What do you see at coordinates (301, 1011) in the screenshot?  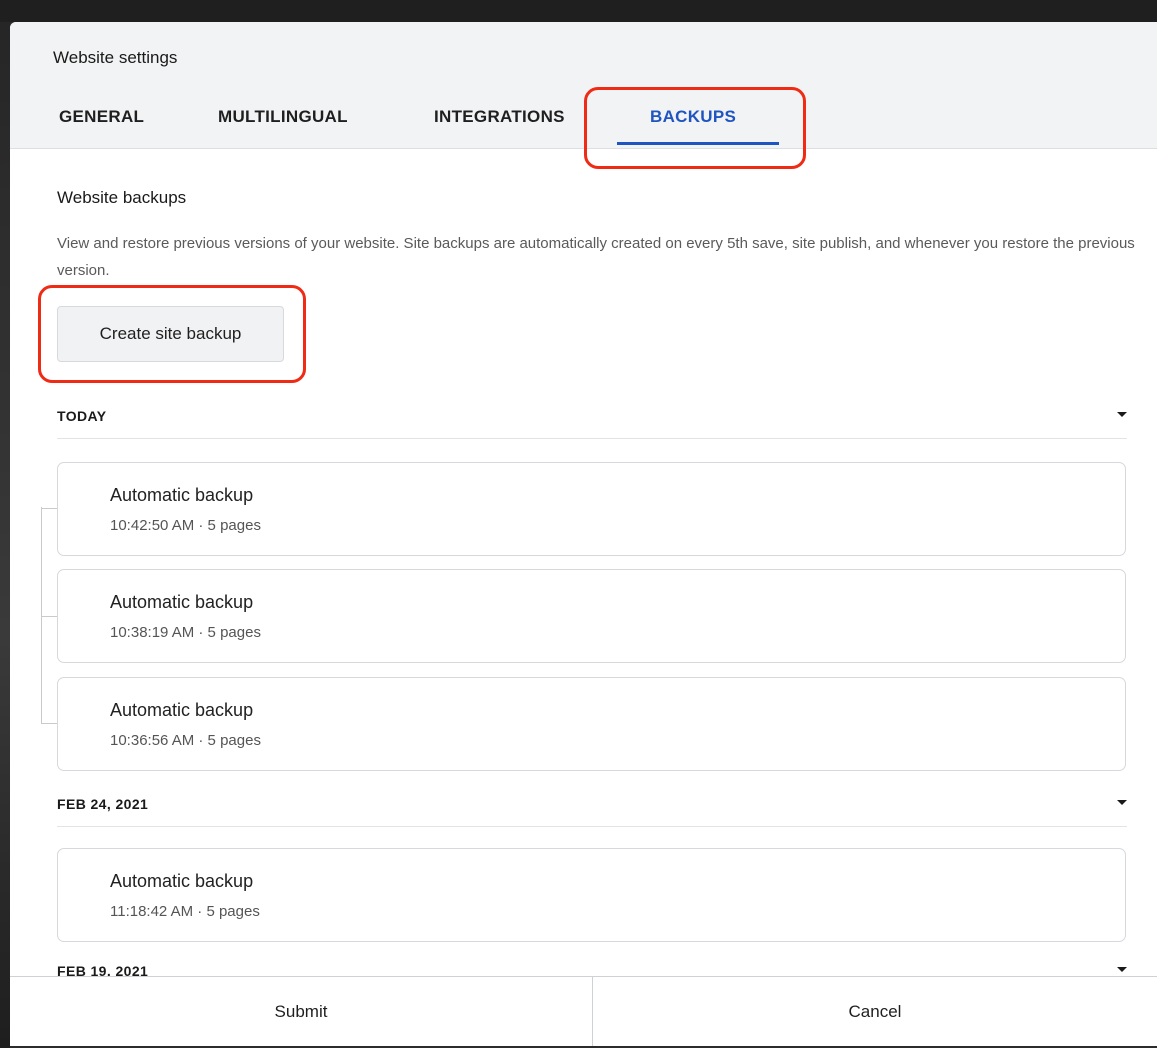 I see `submit-button: Submit` at bounding box center [301, 1011].